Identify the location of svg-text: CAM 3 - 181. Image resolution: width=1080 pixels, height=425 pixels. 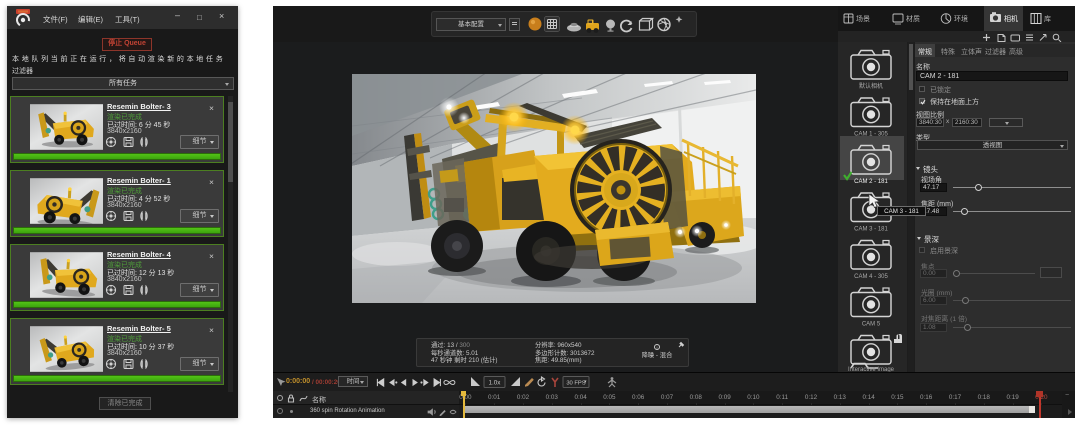
(871, 230).